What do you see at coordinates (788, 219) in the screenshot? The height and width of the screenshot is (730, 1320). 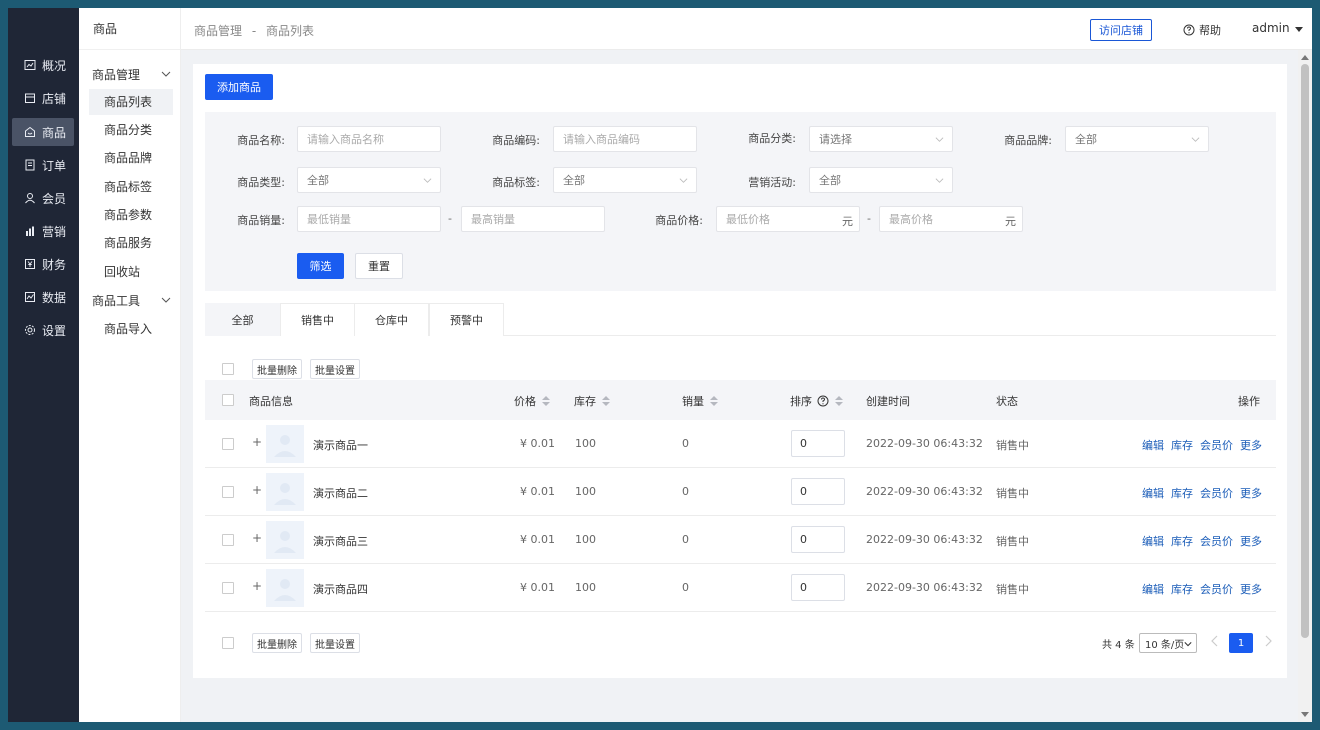 I see `price-min-input: 最低价格 元` at bounding box center [788, 219].